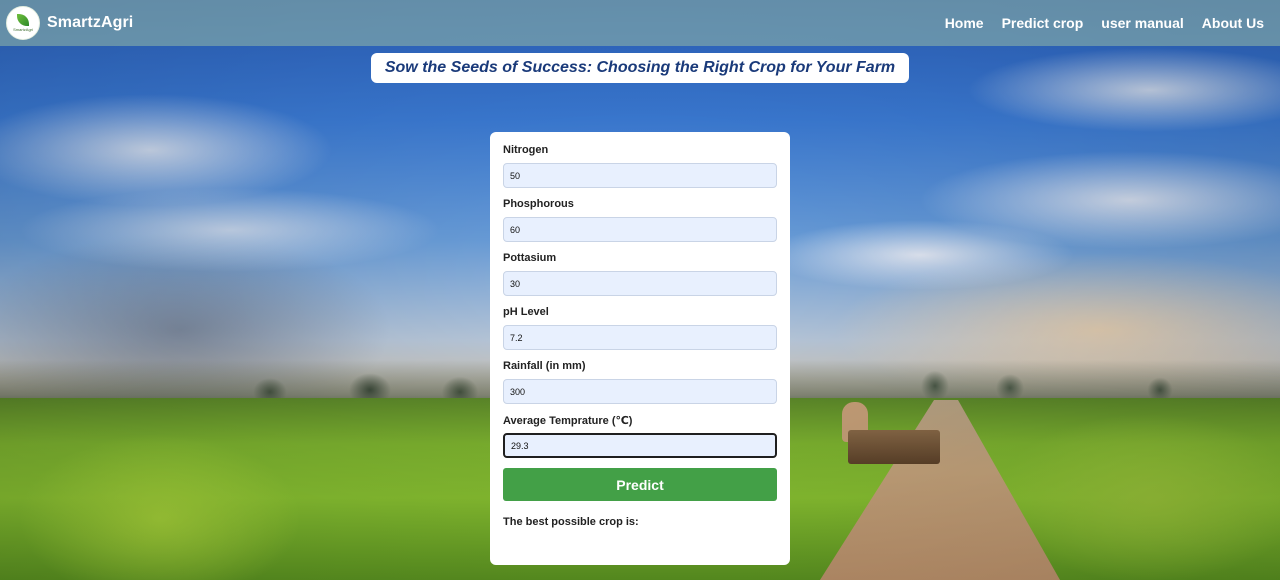  What do you see at coordinates (640, 391) in the screenshot?
I see `rainfall-input` at bounding box center [640, 391].